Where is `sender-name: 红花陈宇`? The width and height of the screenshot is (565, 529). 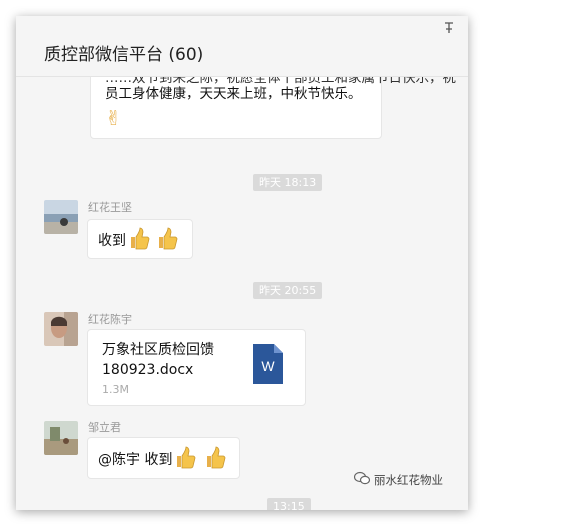
sender-name: 红花陈宇 is located at coordinates (110, 319).